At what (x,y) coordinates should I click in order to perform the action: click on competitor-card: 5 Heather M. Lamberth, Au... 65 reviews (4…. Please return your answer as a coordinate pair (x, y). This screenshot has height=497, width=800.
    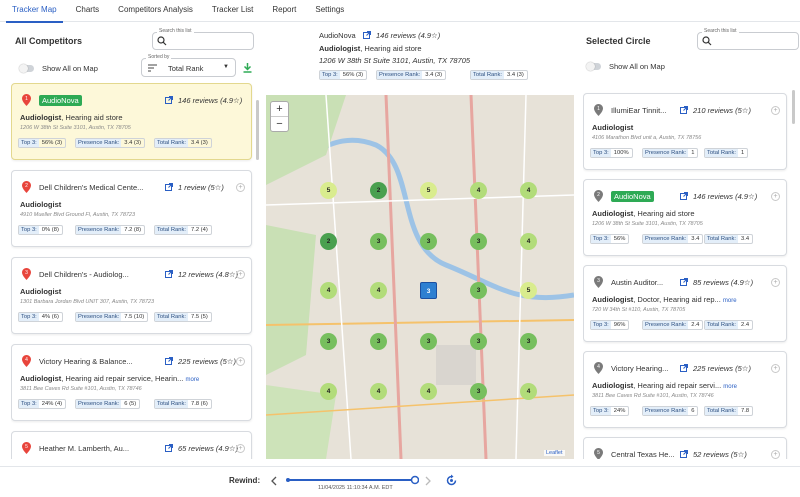
    Looking at the image, I should click on (131, 445).